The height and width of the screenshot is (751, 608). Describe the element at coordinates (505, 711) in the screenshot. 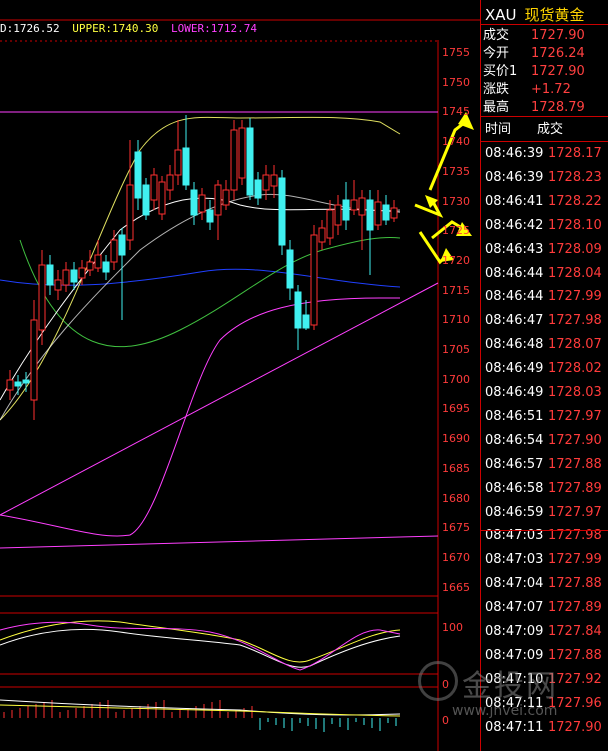

I see `watermark-url: www.jnvei.com` at that location.